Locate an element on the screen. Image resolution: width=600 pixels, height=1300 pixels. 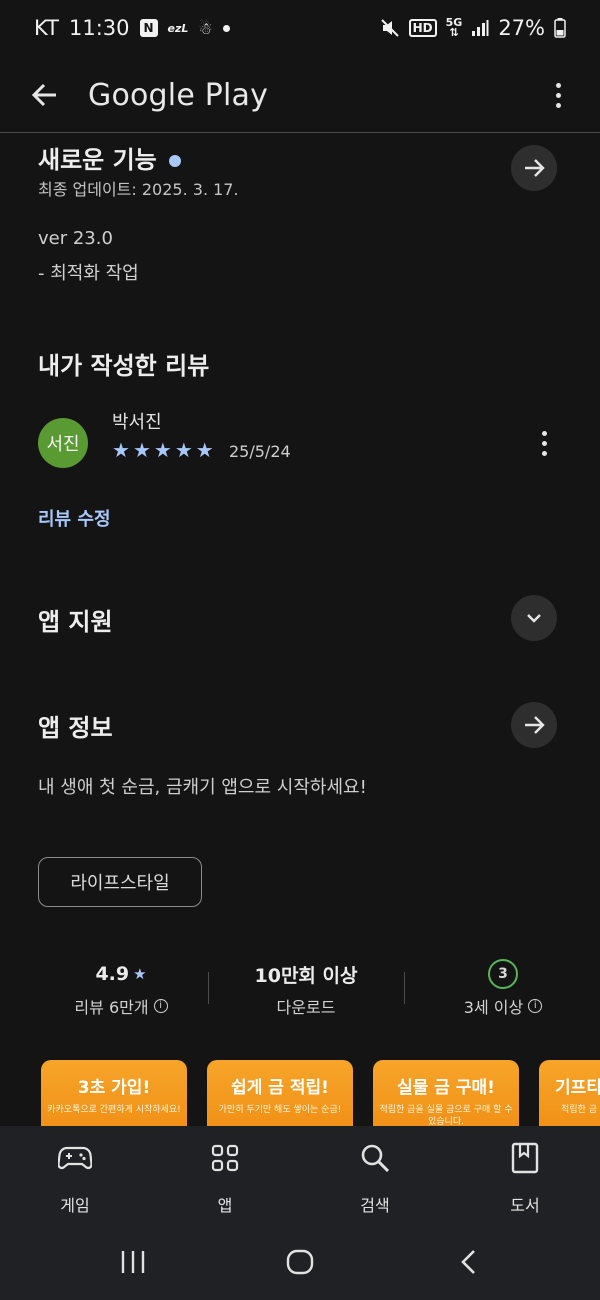
whats-new-title: 새로운 기능 is located at coordinates (109, 157).